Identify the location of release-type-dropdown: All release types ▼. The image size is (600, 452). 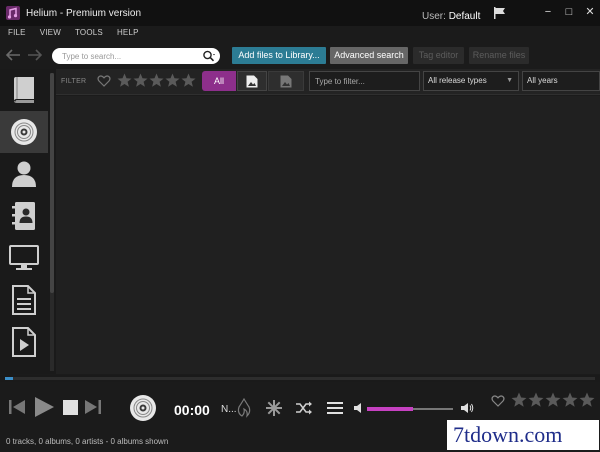
(471, 81).